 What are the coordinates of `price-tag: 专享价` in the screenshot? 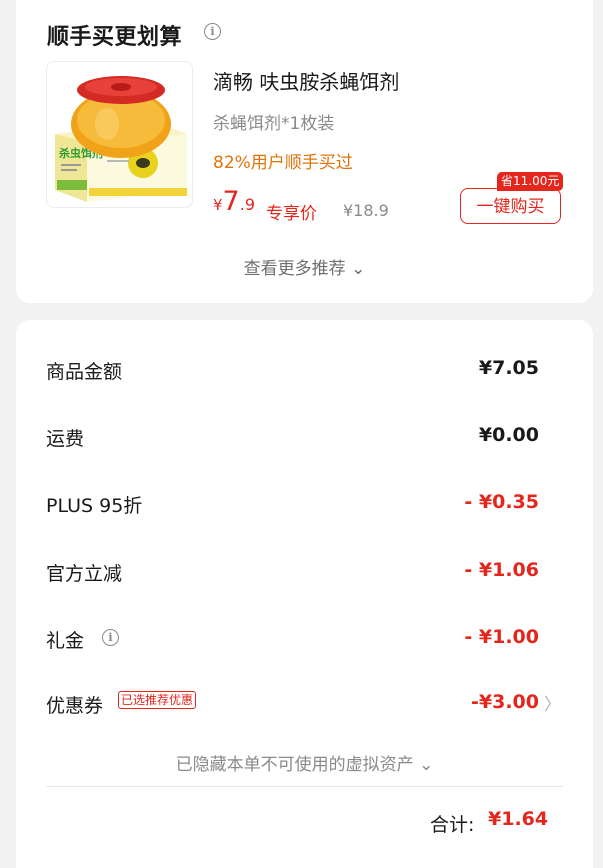 It's located at (291, 214).